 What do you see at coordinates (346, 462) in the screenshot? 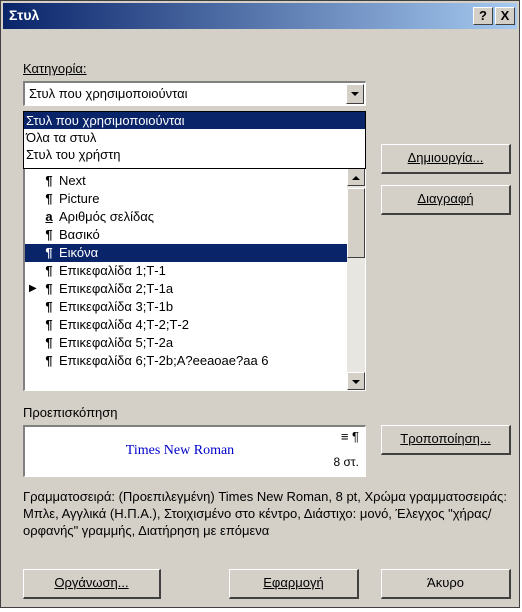
I see `preview-size: 8 στ.` at bounding box center [346, 462].